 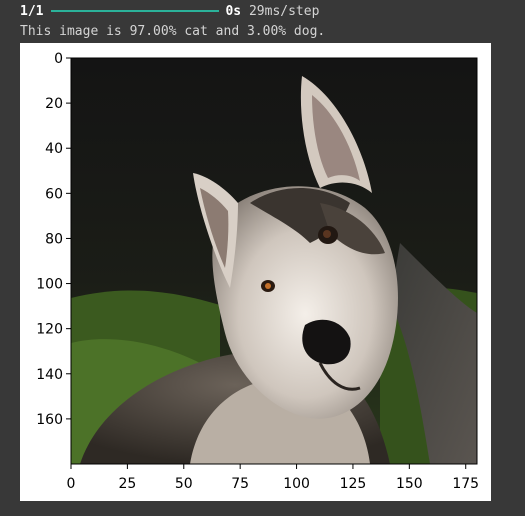 I want to click on x-tick-label: 25, so click(x=127, y=484).